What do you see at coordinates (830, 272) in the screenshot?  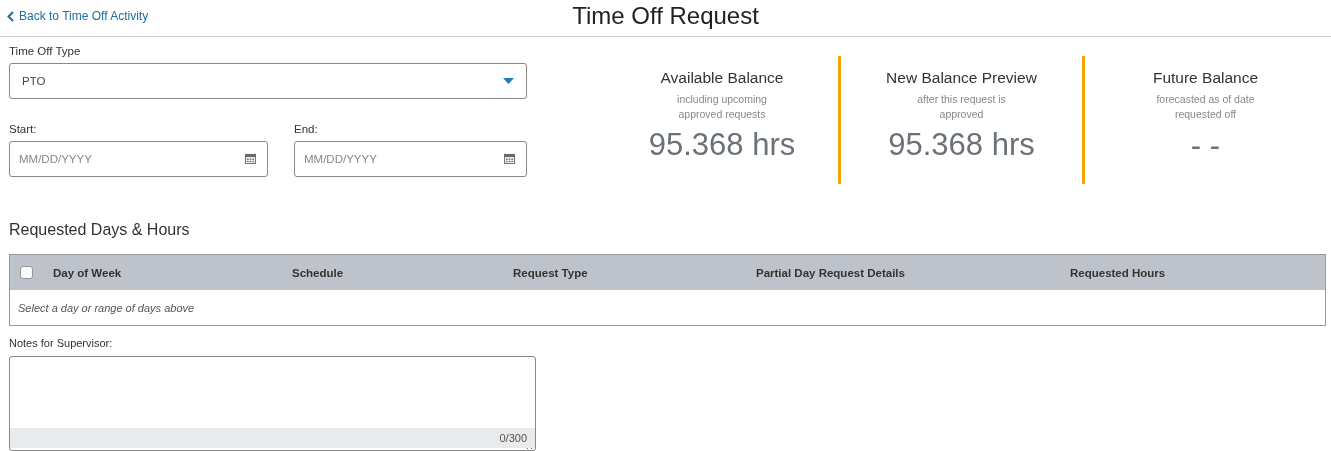 I see `column-header: Partial Day Request Details` at bounding box center [830, 272].